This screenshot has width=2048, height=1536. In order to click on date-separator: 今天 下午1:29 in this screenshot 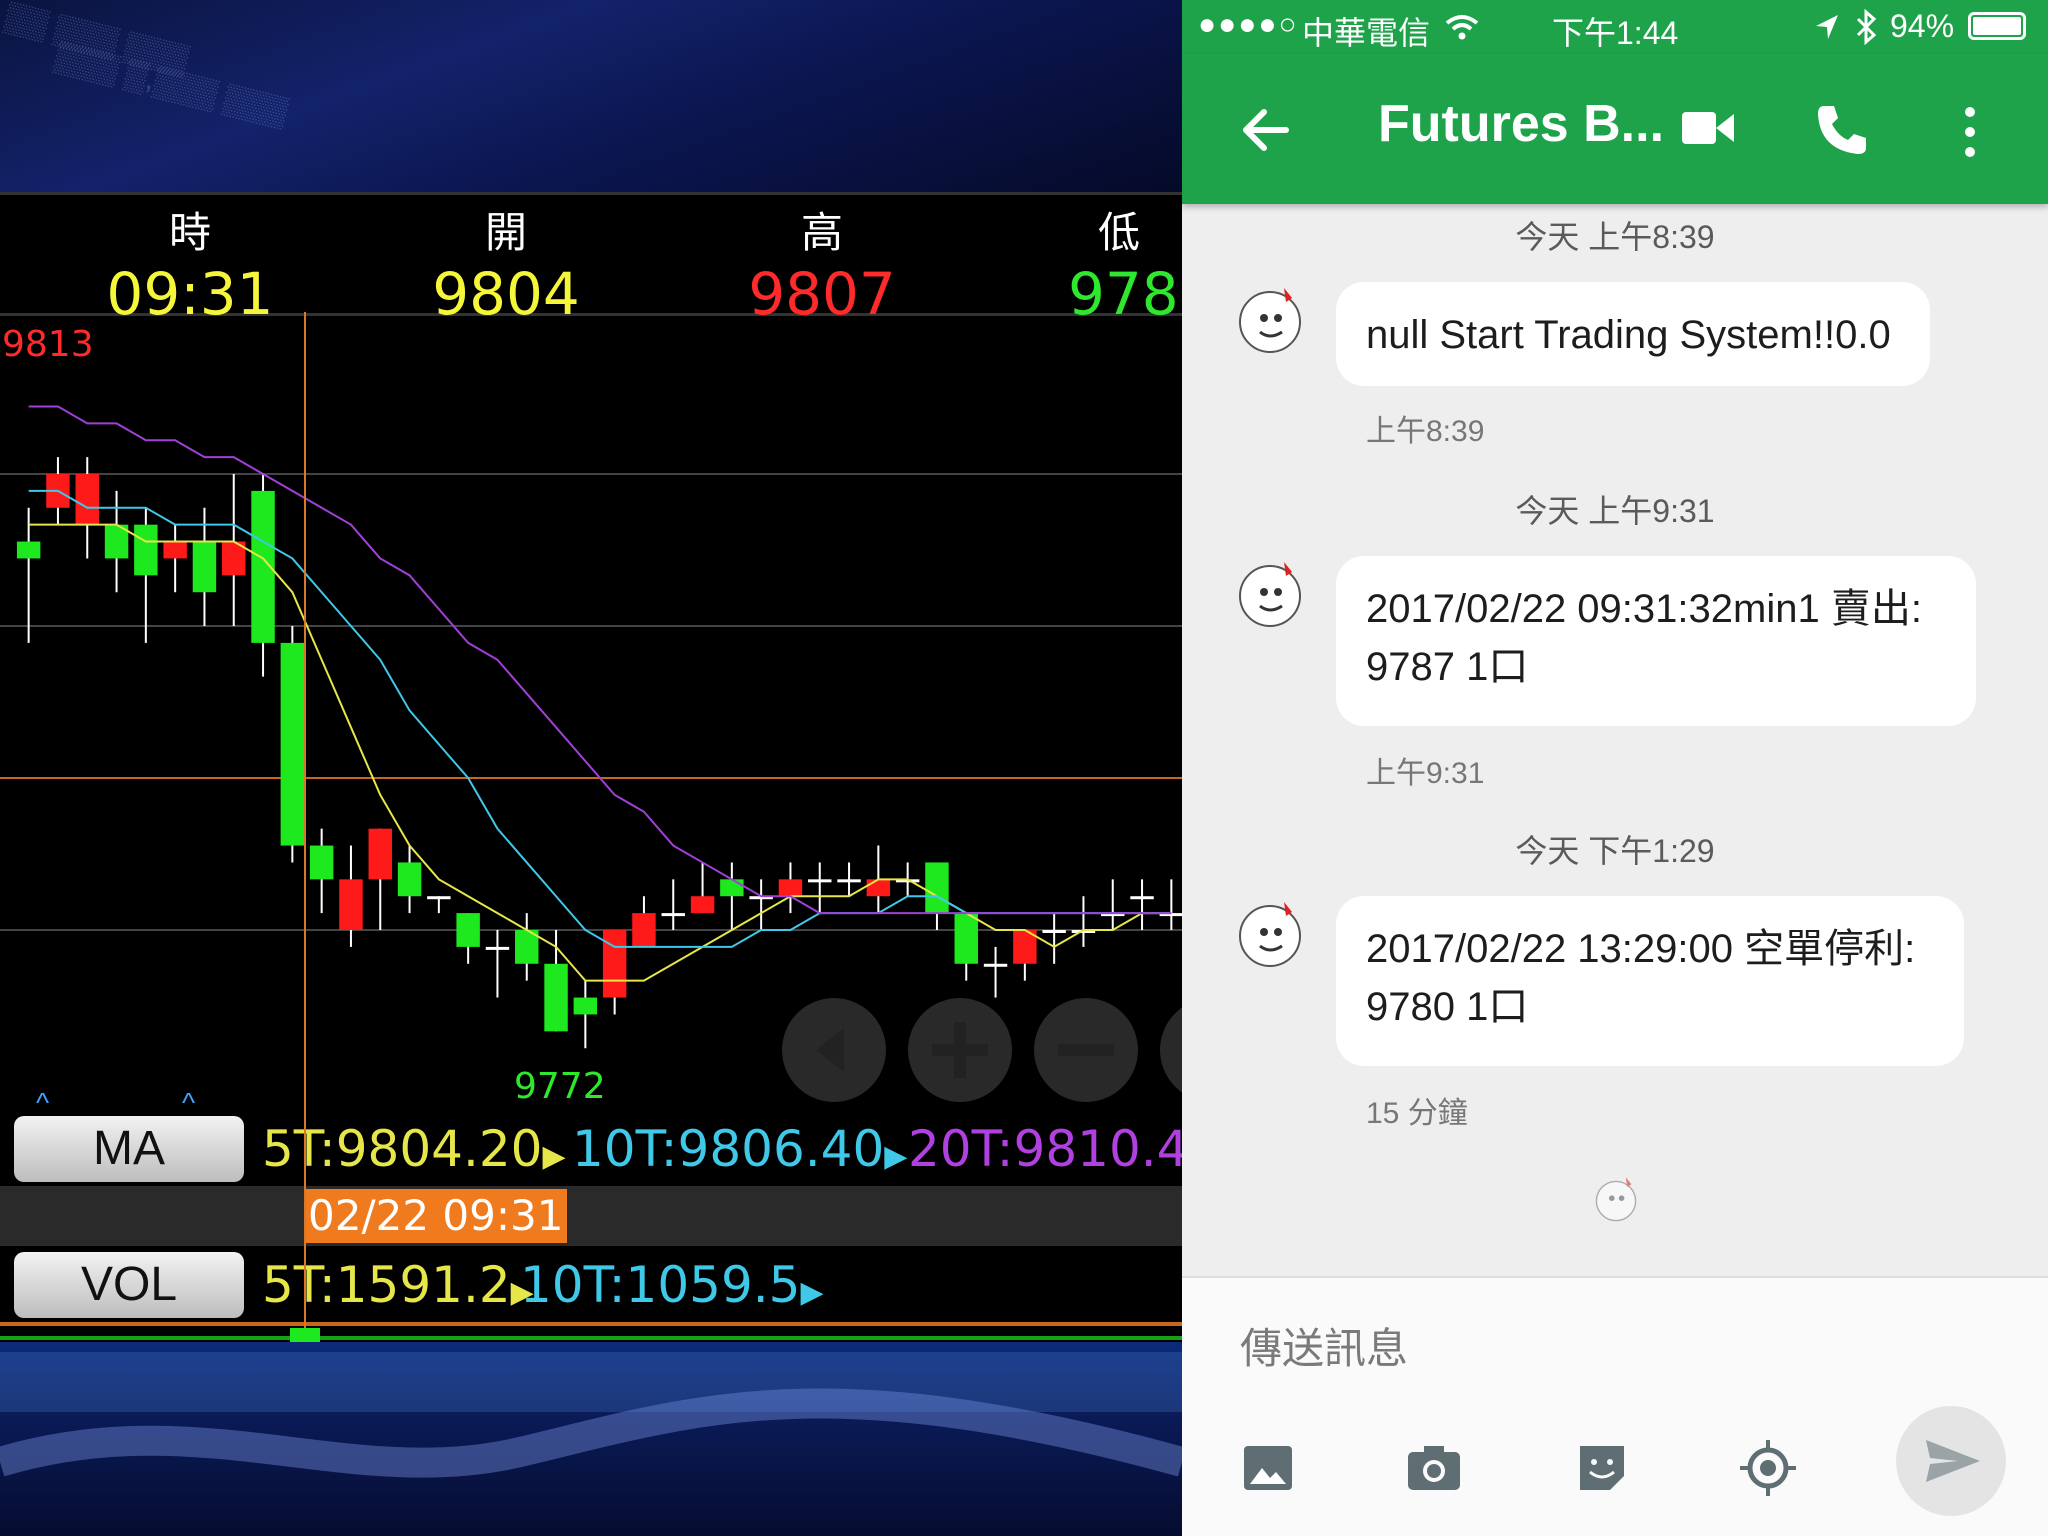, I will do `click(1615, 851)`.